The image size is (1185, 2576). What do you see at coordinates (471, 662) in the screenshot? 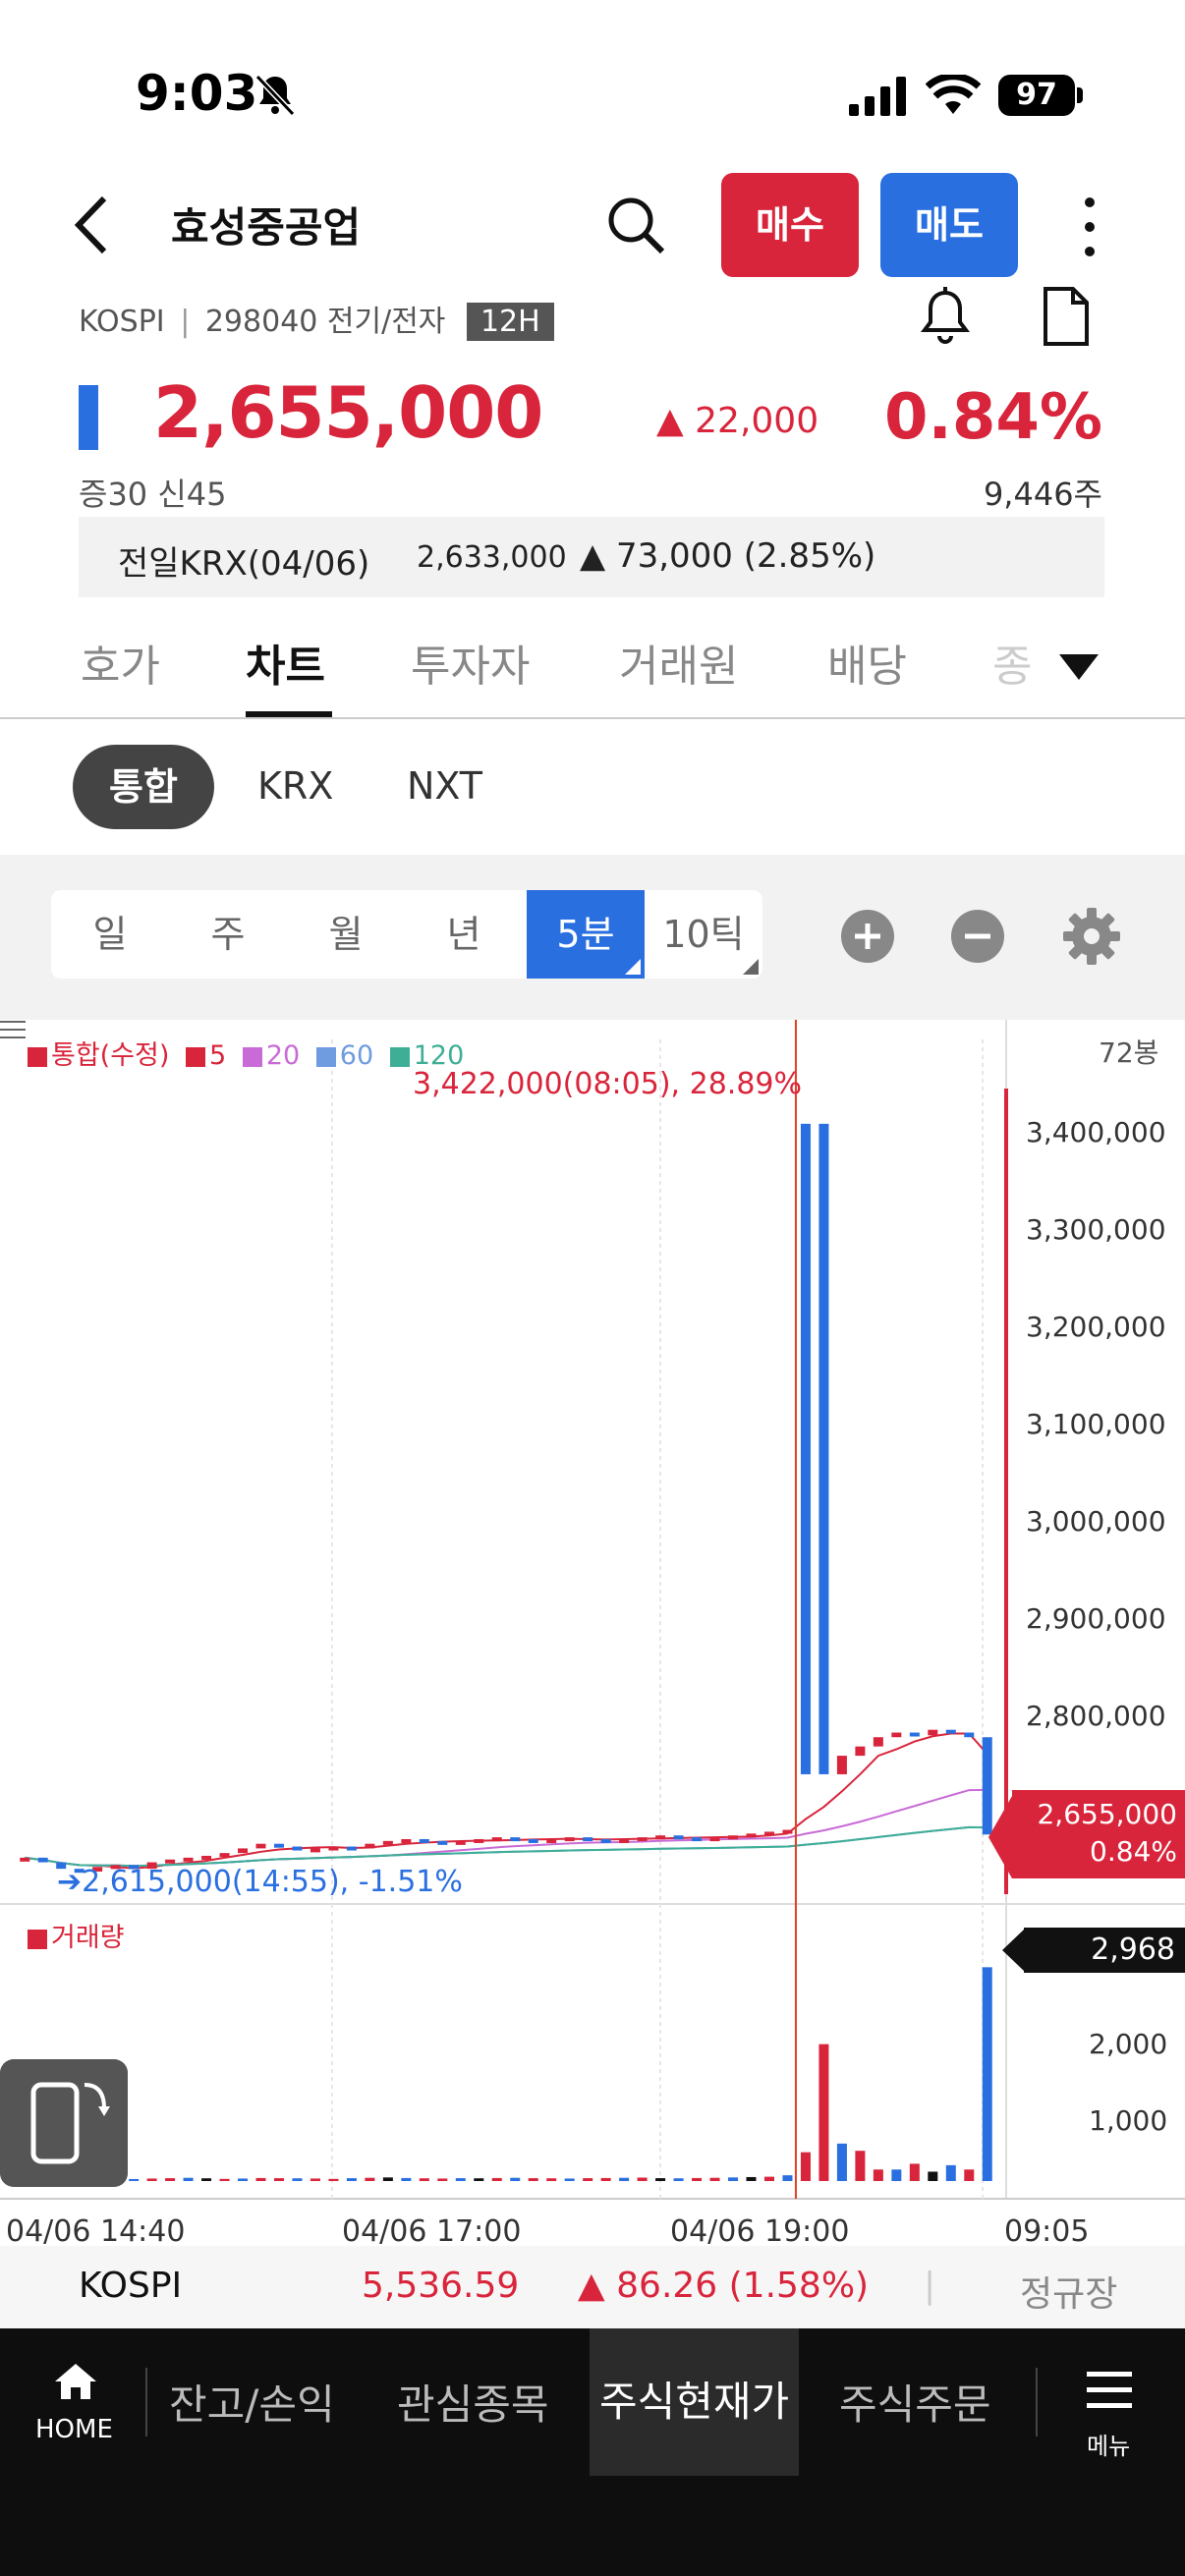
I see `tab-investor: 투자자` at bounding box center [471, 662].